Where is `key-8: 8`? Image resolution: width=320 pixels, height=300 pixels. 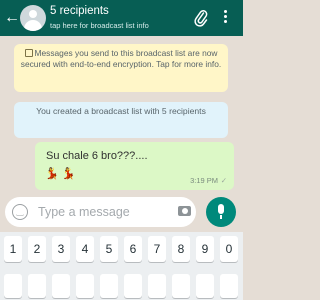
key-8: 8 is located at coordinates (181, 249).